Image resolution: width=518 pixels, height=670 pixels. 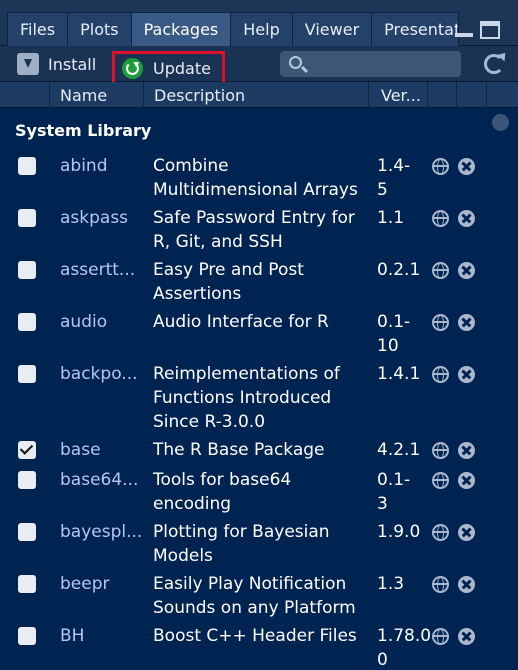 What do you see at coordinates (464, 30) in the screenshot?
I see `minimize-icon` at bounding box center [464, 30].